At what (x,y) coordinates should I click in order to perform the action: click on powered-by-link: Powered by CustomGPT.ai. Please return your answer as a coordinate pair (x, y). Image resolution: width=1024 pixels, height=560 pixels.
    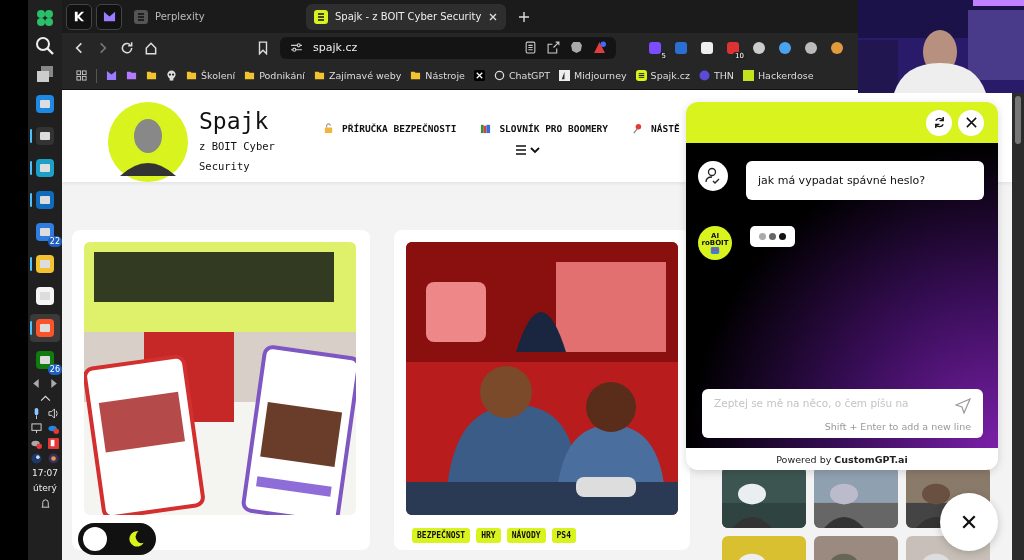
    Looking at the image, I should click on (842, 459).